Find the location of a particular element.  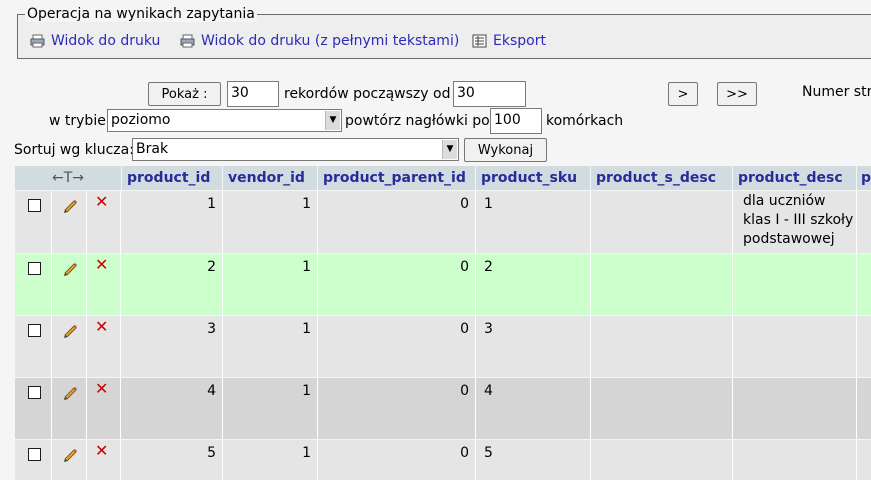

mode-select: poziomo ▼ is located at coordinates (224, 120).